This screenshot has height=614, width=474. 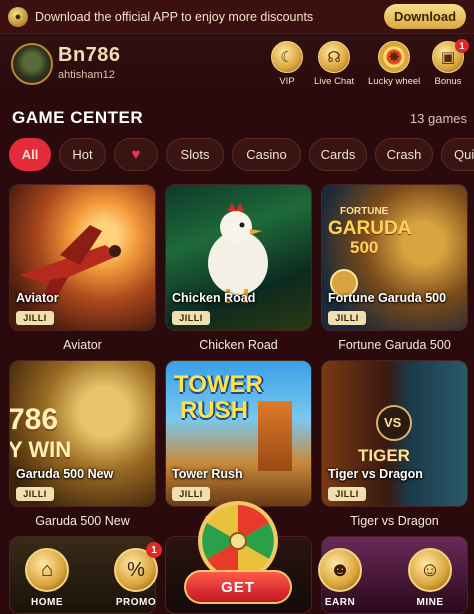 What do you see at coordinates (238, 433) in the screenshot?
I see `game-thumbnail: TOWER RUSH Tower Rush JILLI` at bounding box center [238, 433].